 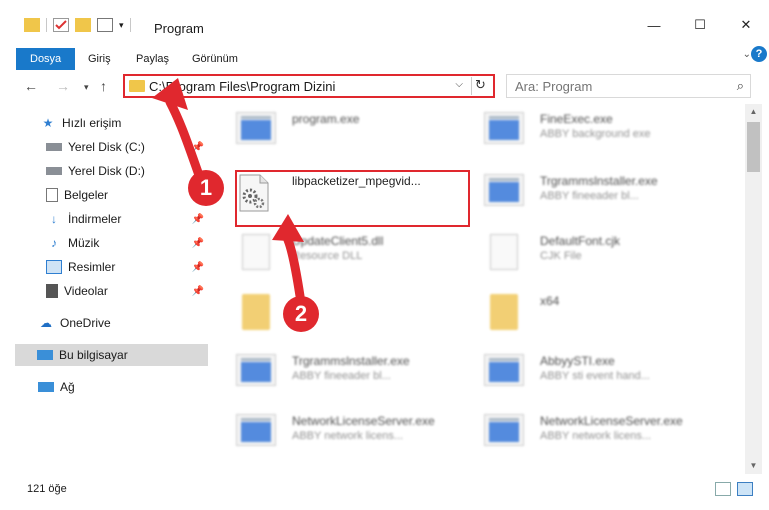 I want to click on search-input, so click(x=620, y=86).